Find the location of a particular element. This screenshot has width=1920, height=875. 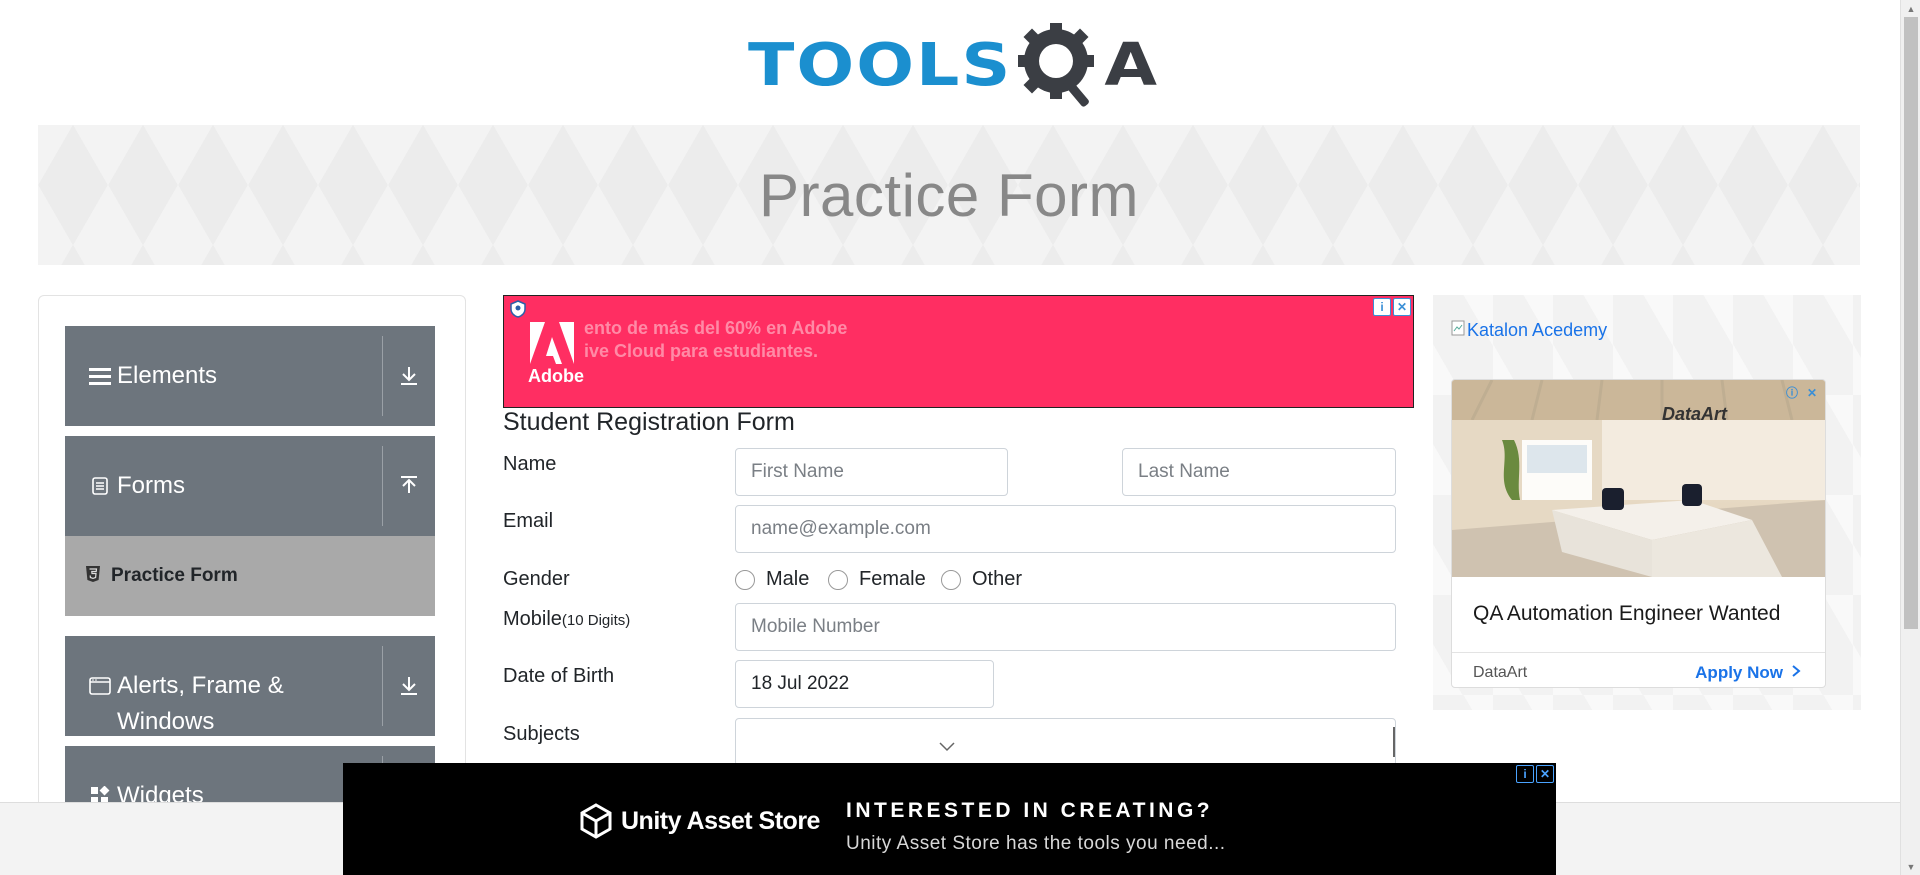

sidebar-item-label: Practice Form is located at coordinates (174, 575).